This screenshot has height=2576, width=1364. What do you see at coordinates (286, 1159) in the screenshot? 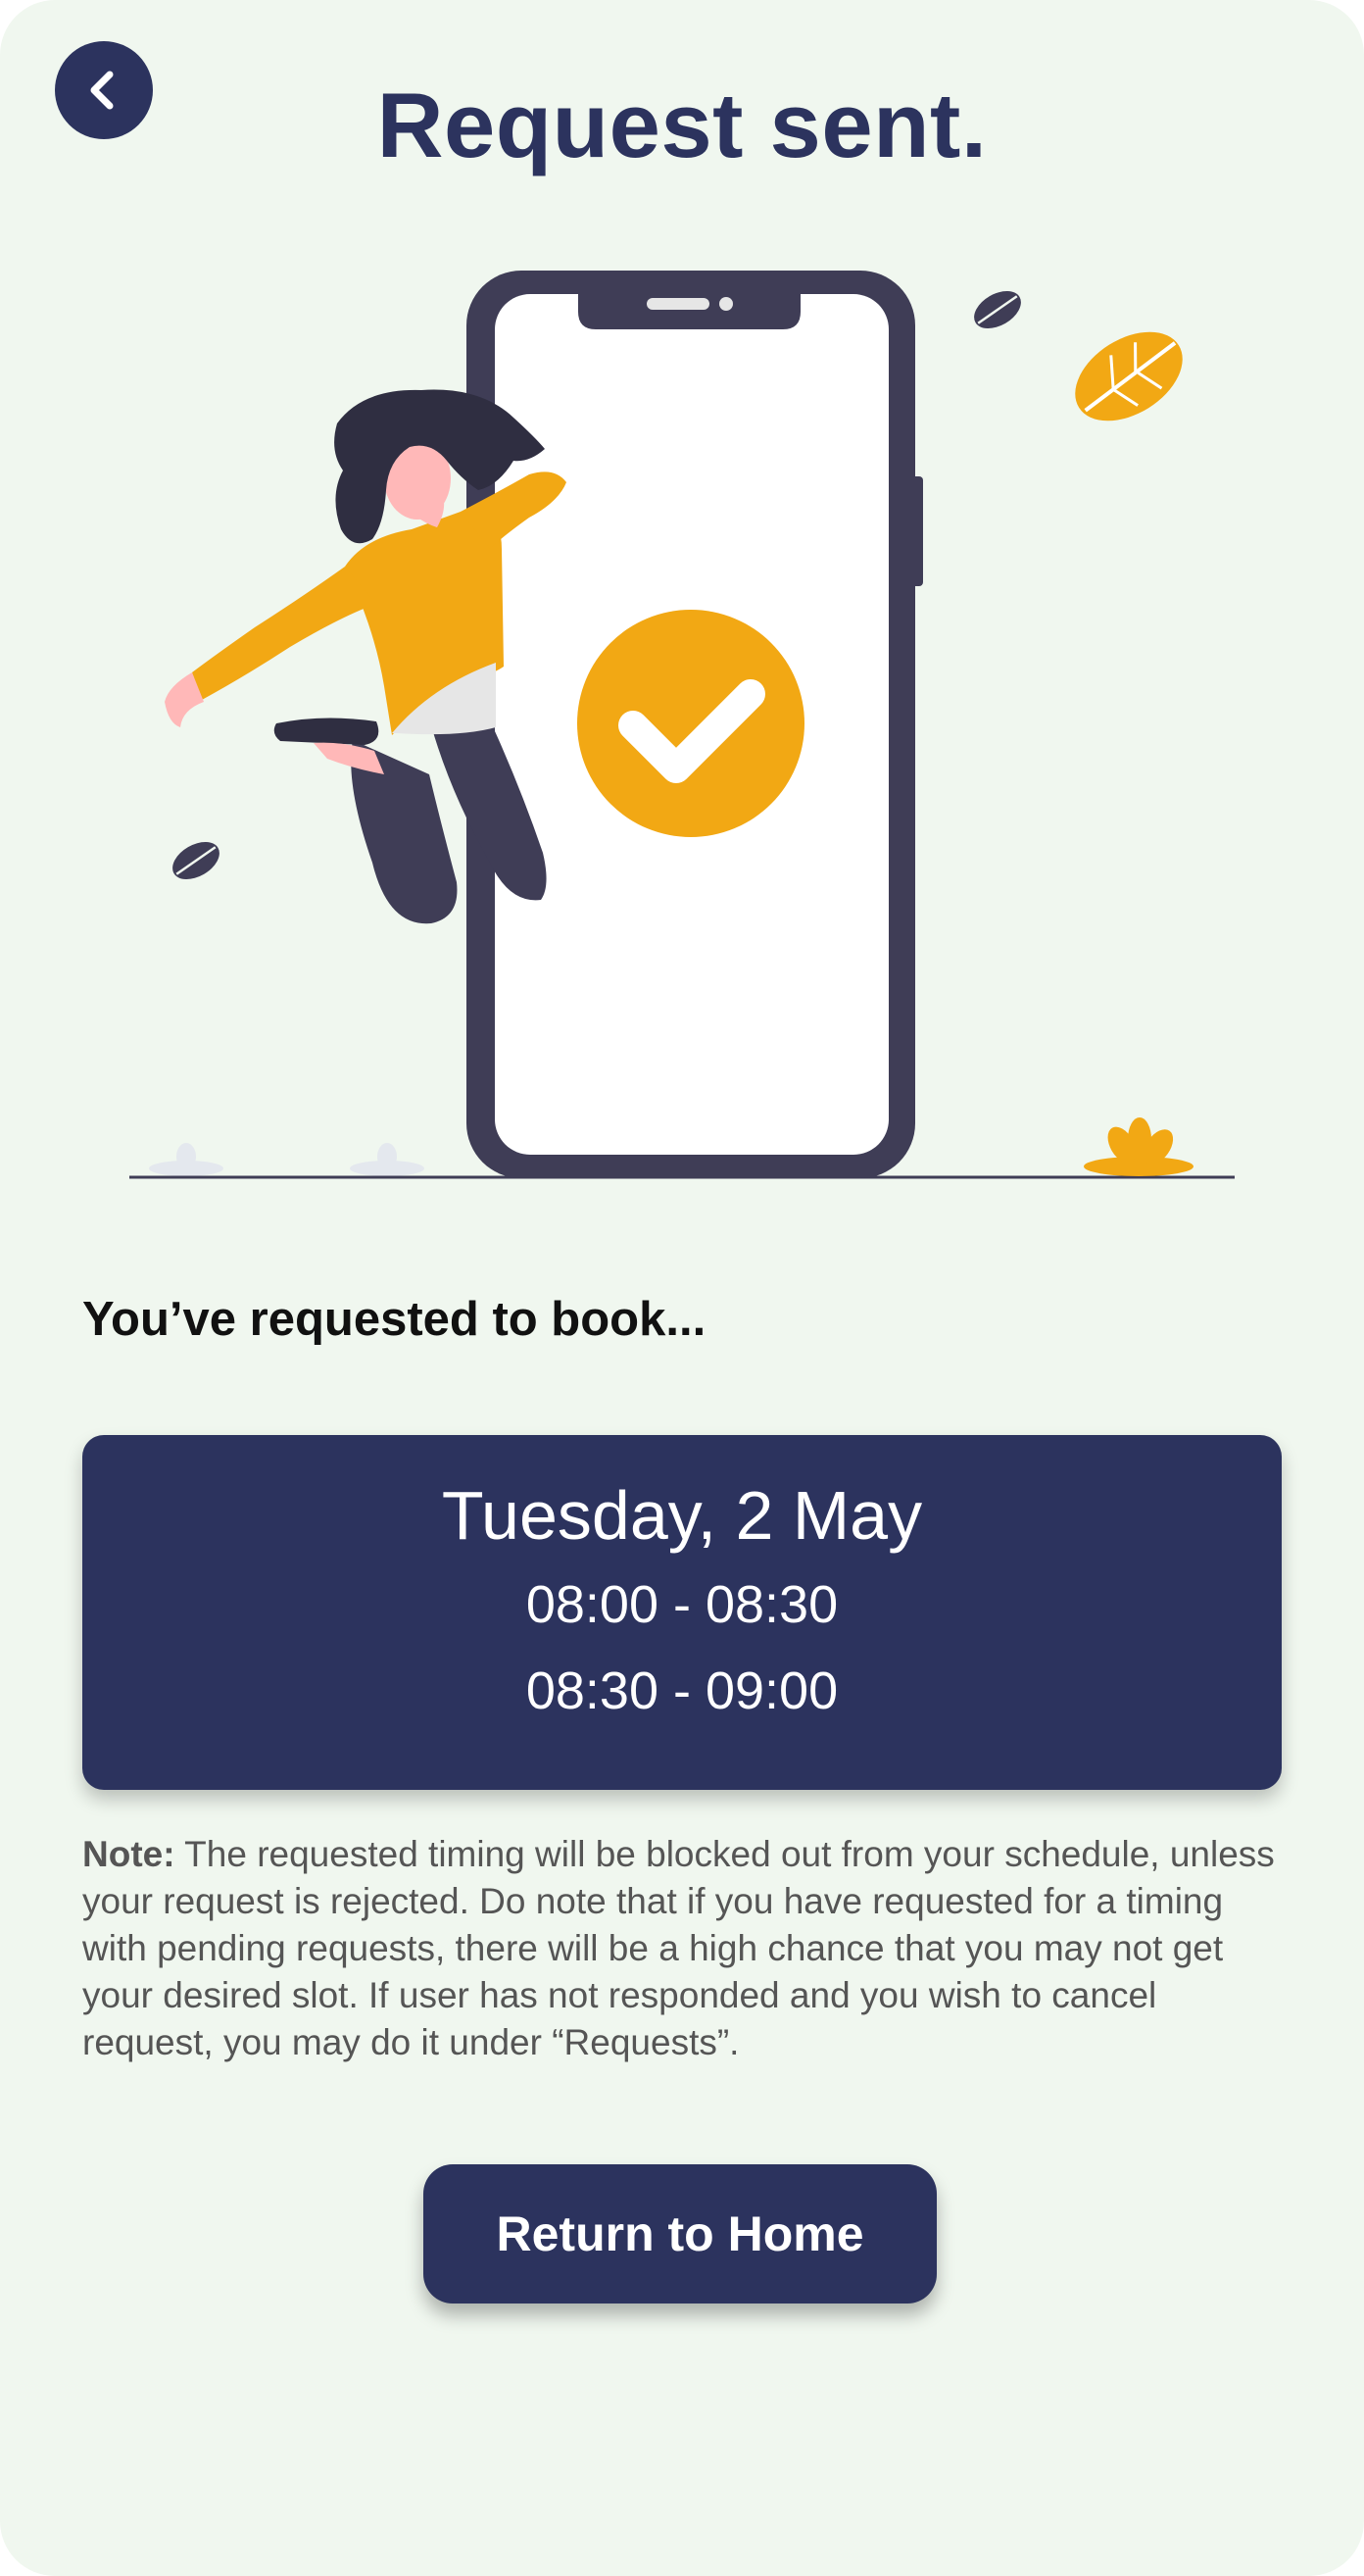
I see `ground-plant-left` at bounding box center [286, 1159].